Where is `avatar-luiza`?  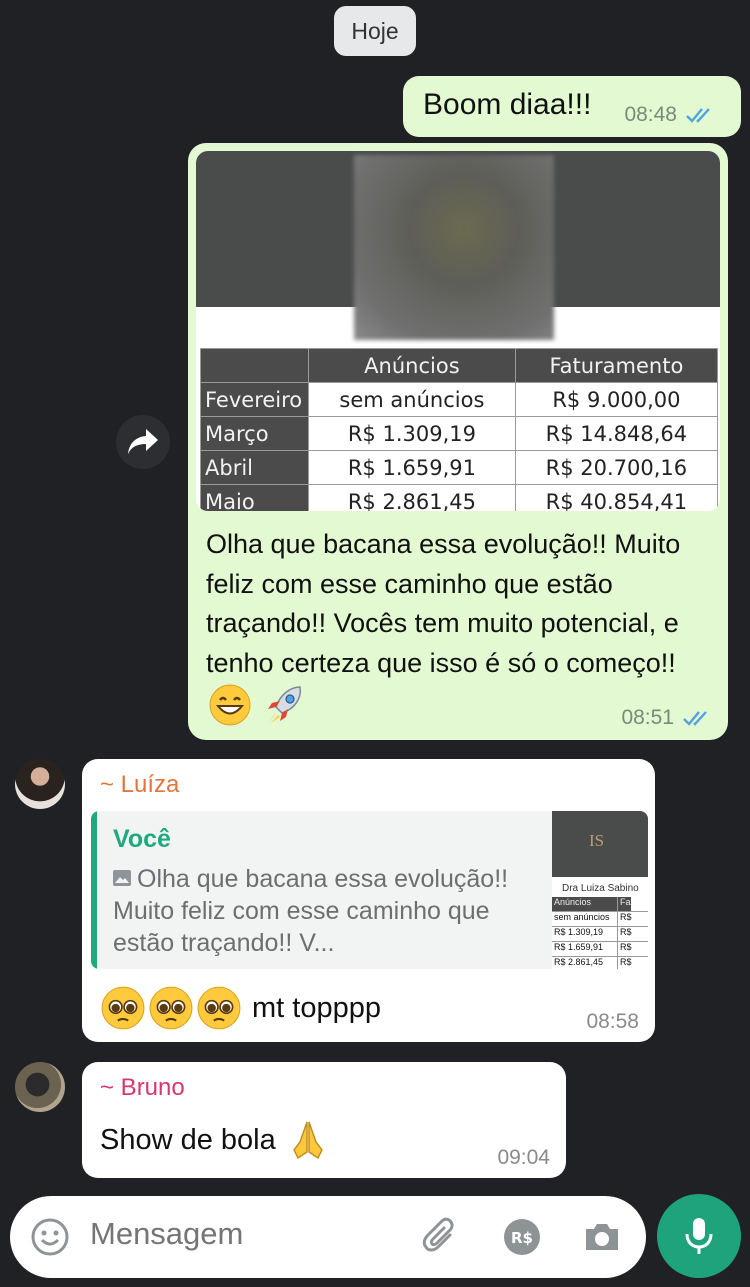
avatar-luiza is located at coordinates (40, 784).